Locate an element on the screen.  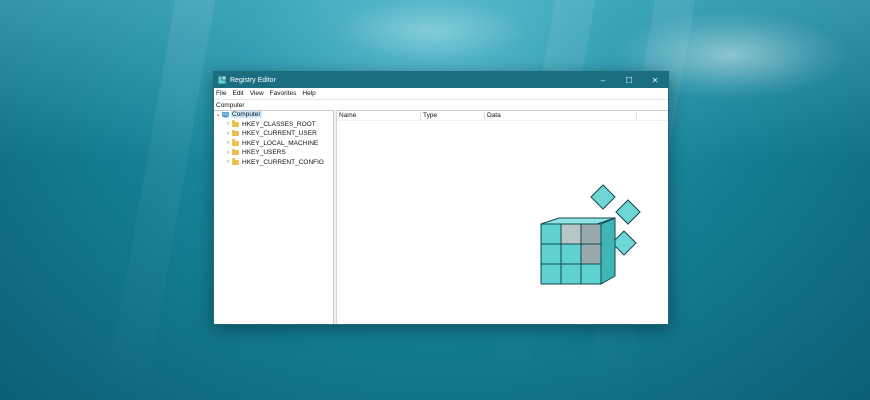
tree-item-label: HKEY_CURRENT_CONFIG is located at coordinates (283, 162).